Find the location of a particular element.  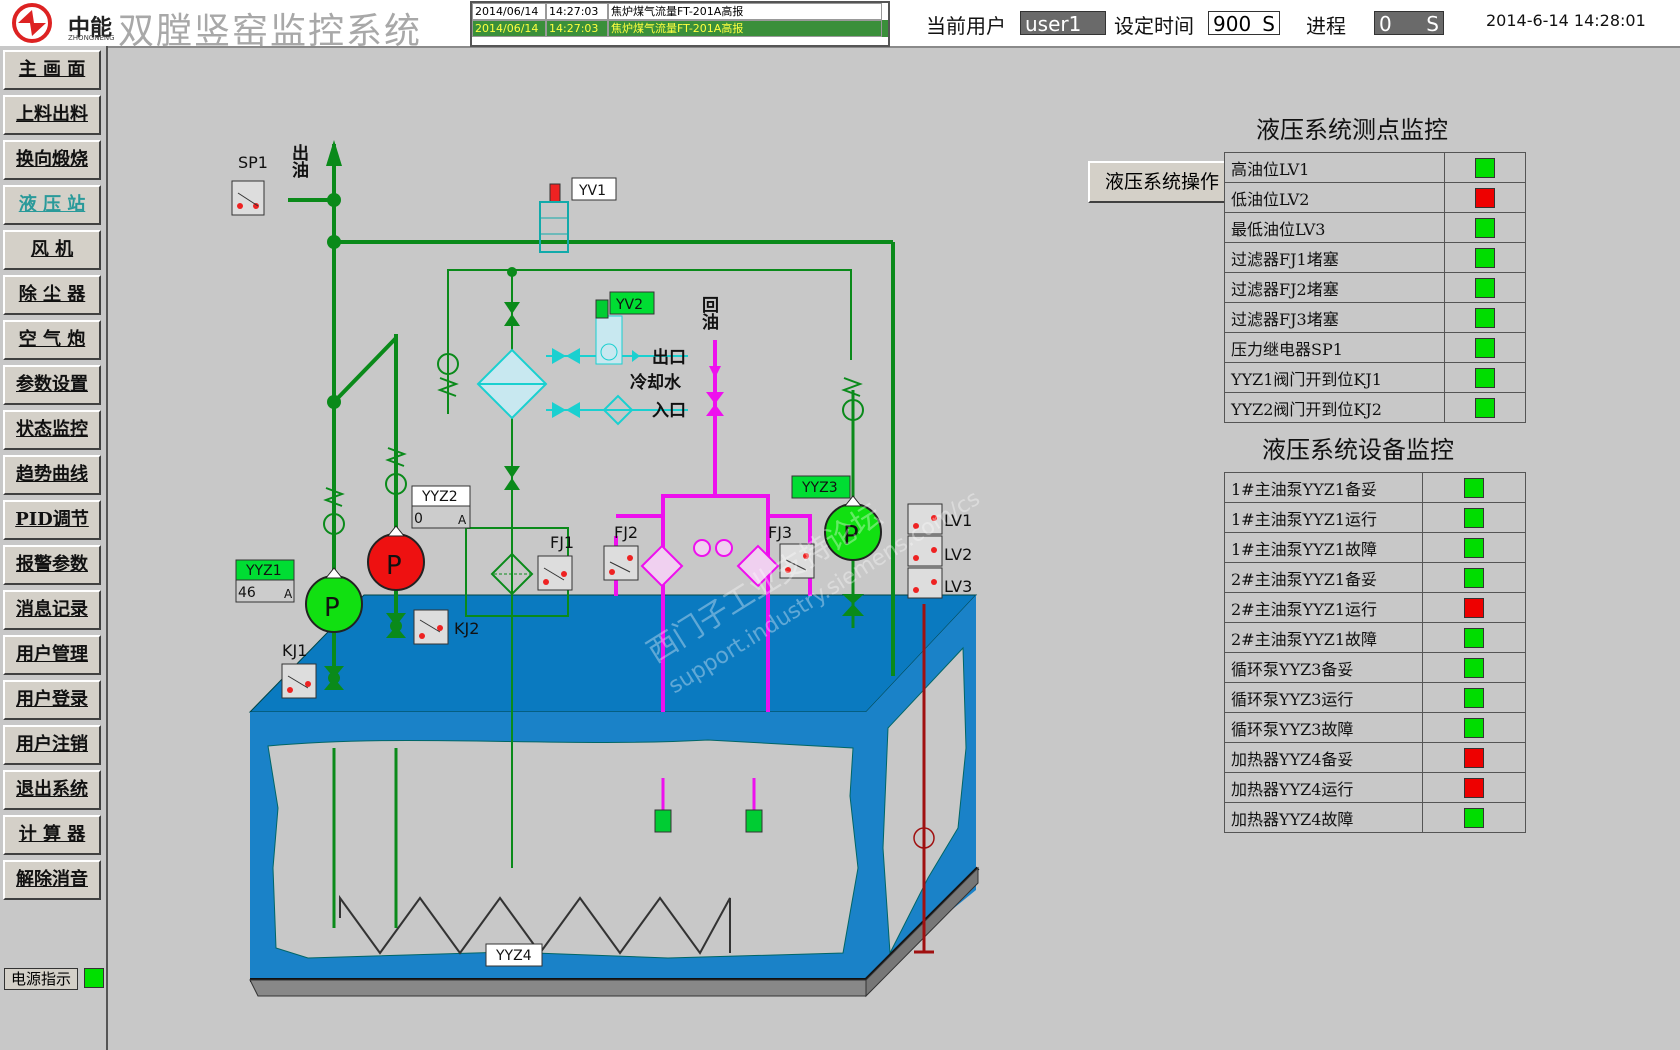

nav-air-cannon: 空 气 炮 is located at coordinates (52, 340).